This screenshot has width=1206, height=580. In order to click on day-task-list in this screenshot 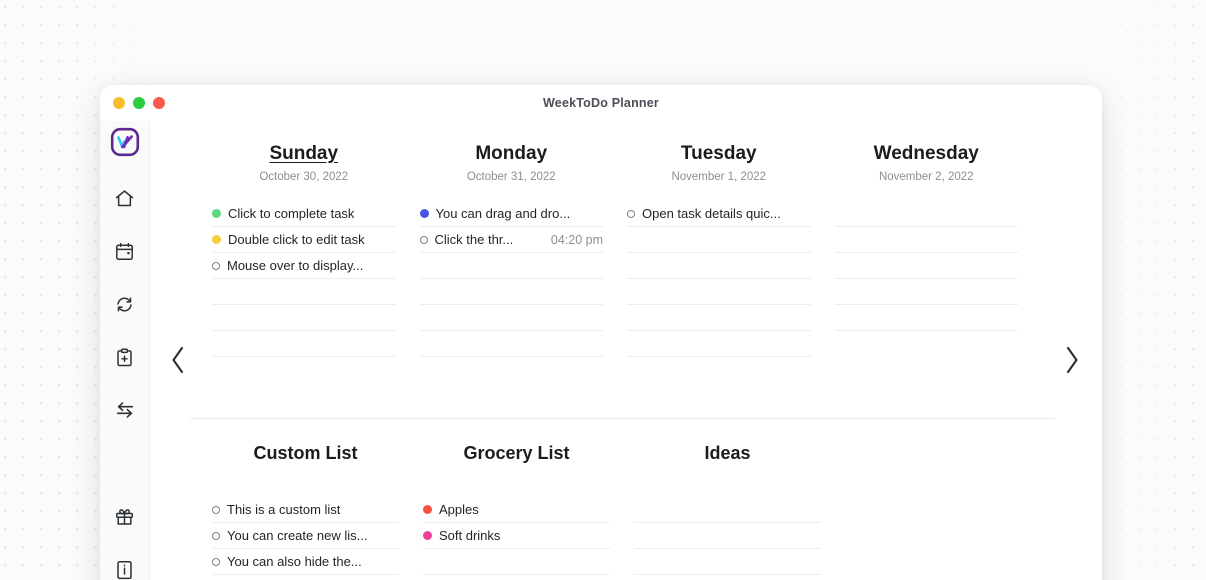, I will do `click(926, 266)`.